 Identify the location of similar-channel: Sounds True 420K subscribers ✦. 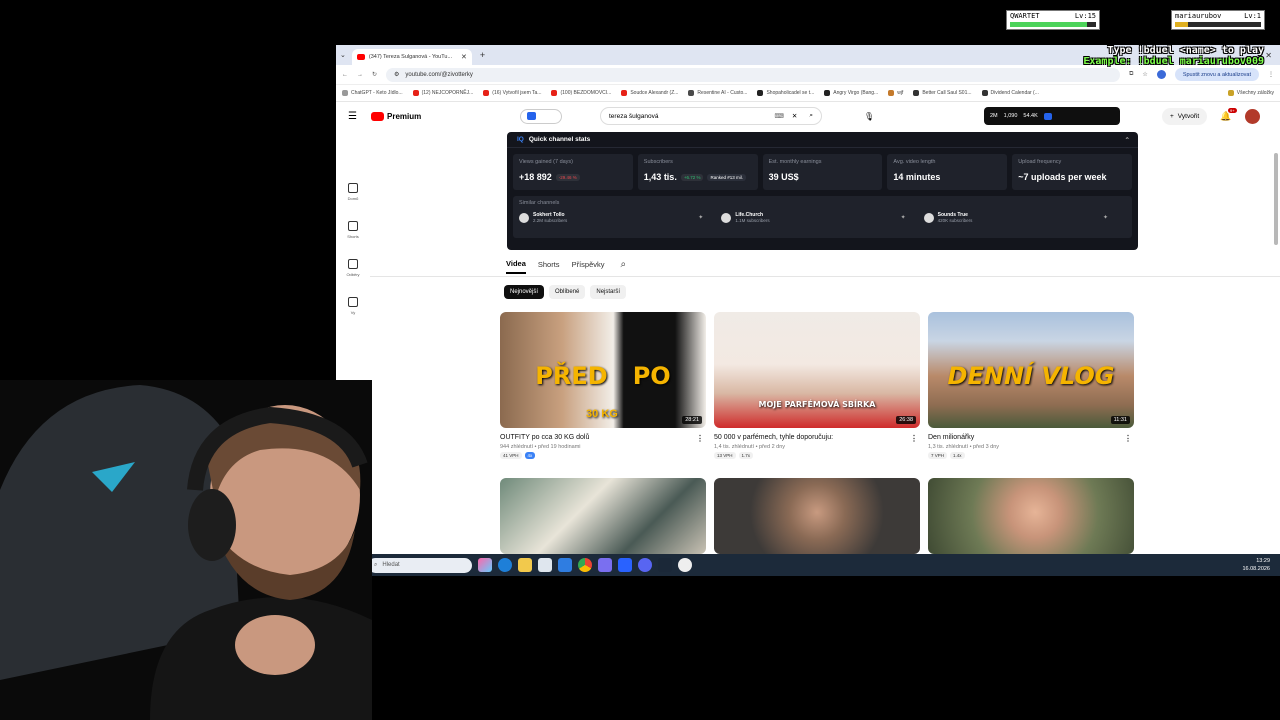
(1024, 217).